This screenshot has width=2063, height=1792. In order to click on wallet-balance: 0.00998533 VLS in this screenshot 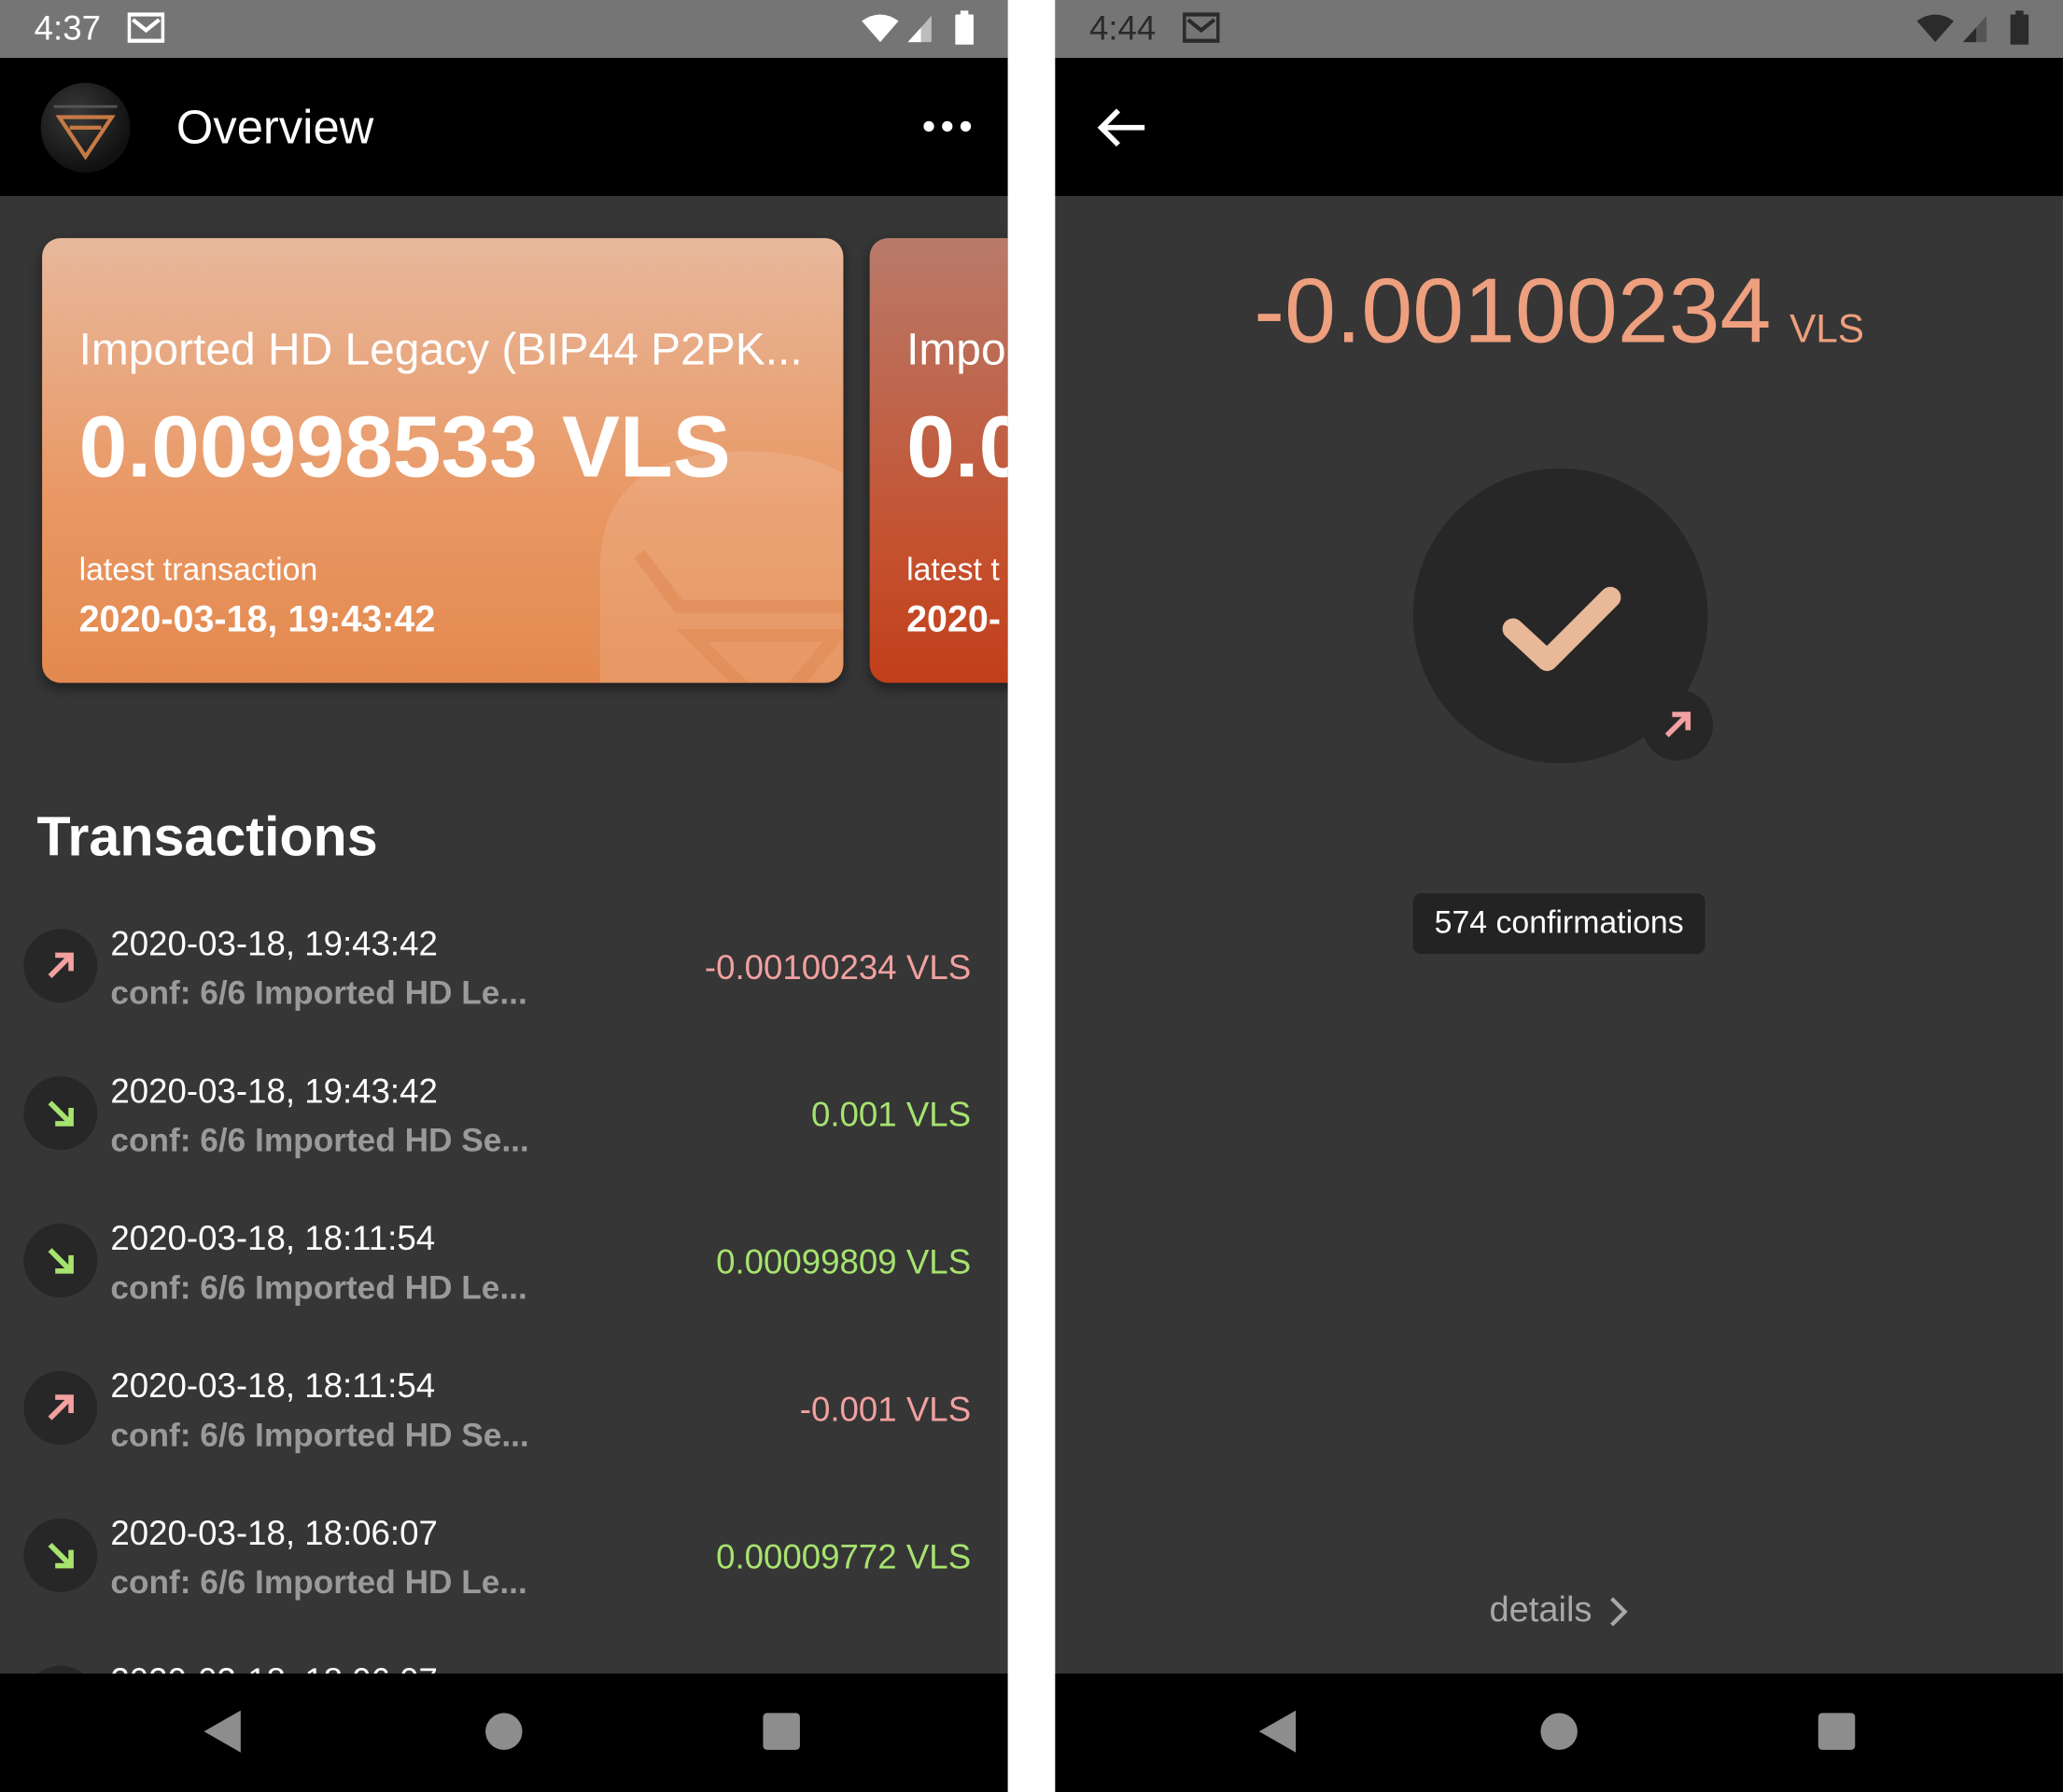, I will do `click(405, 446)`.